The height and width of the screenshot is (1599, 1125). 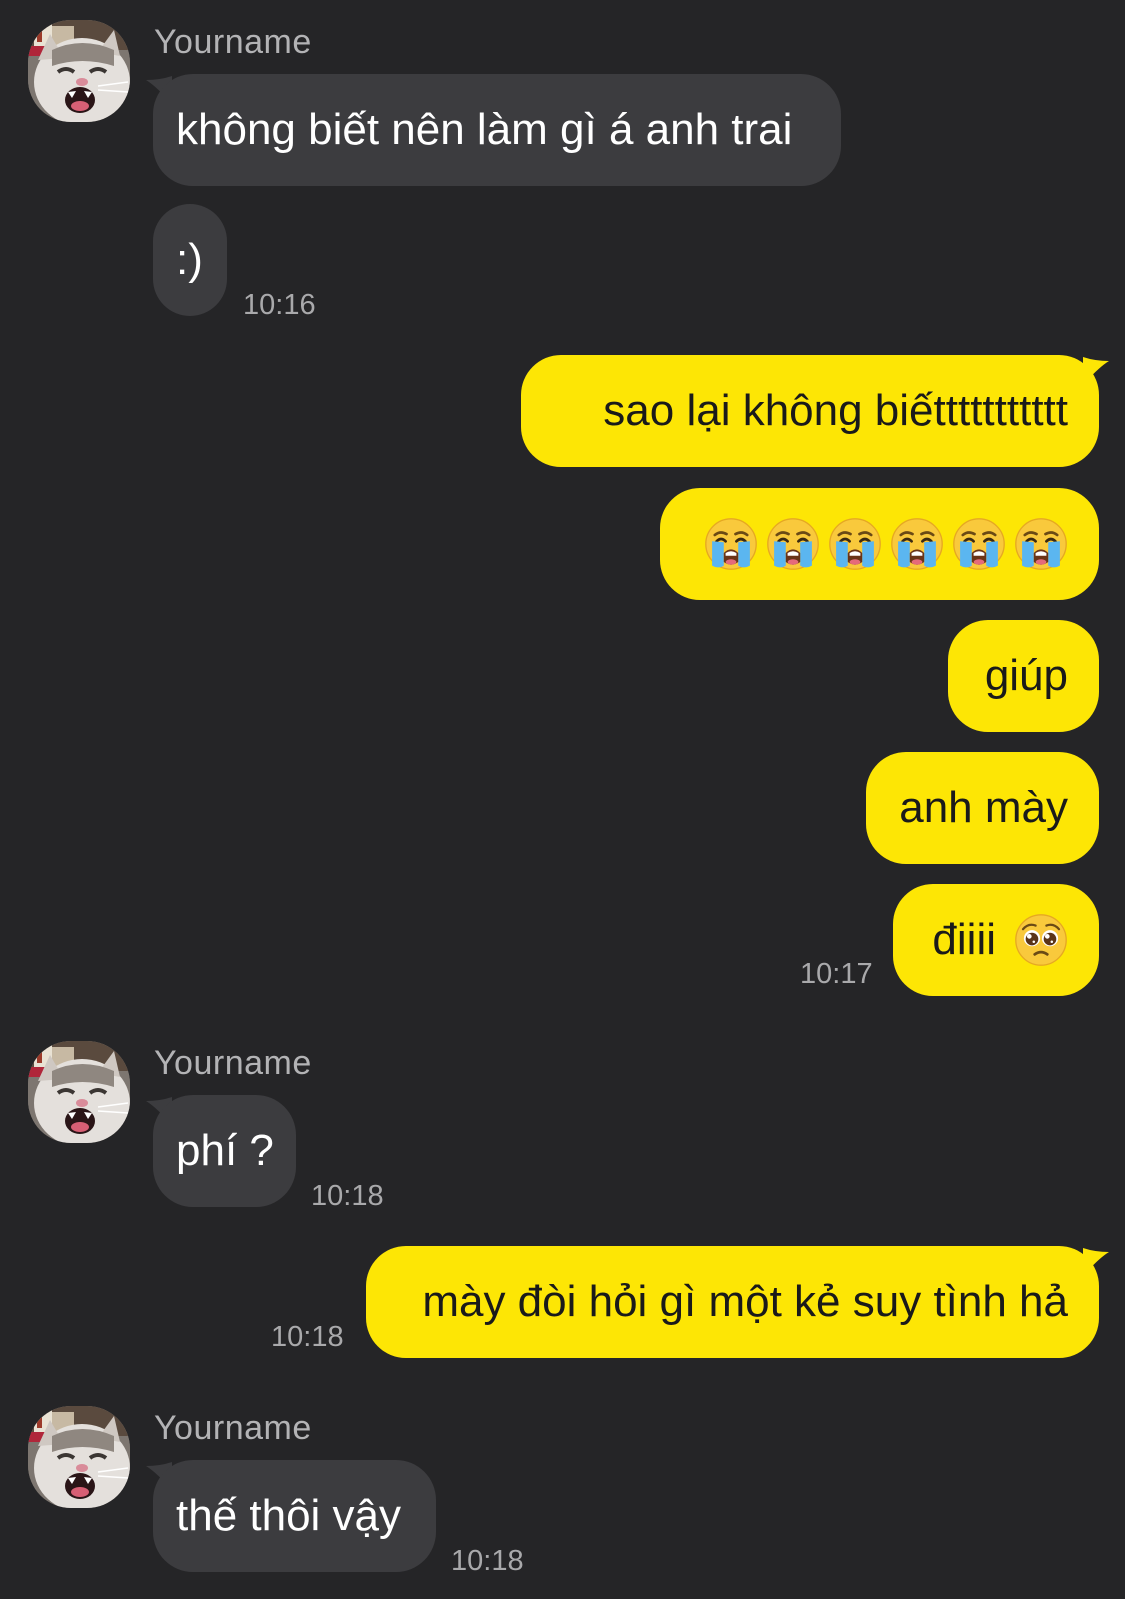 I want to click on message-bubble-outgoing, so click(x=879, y=544).